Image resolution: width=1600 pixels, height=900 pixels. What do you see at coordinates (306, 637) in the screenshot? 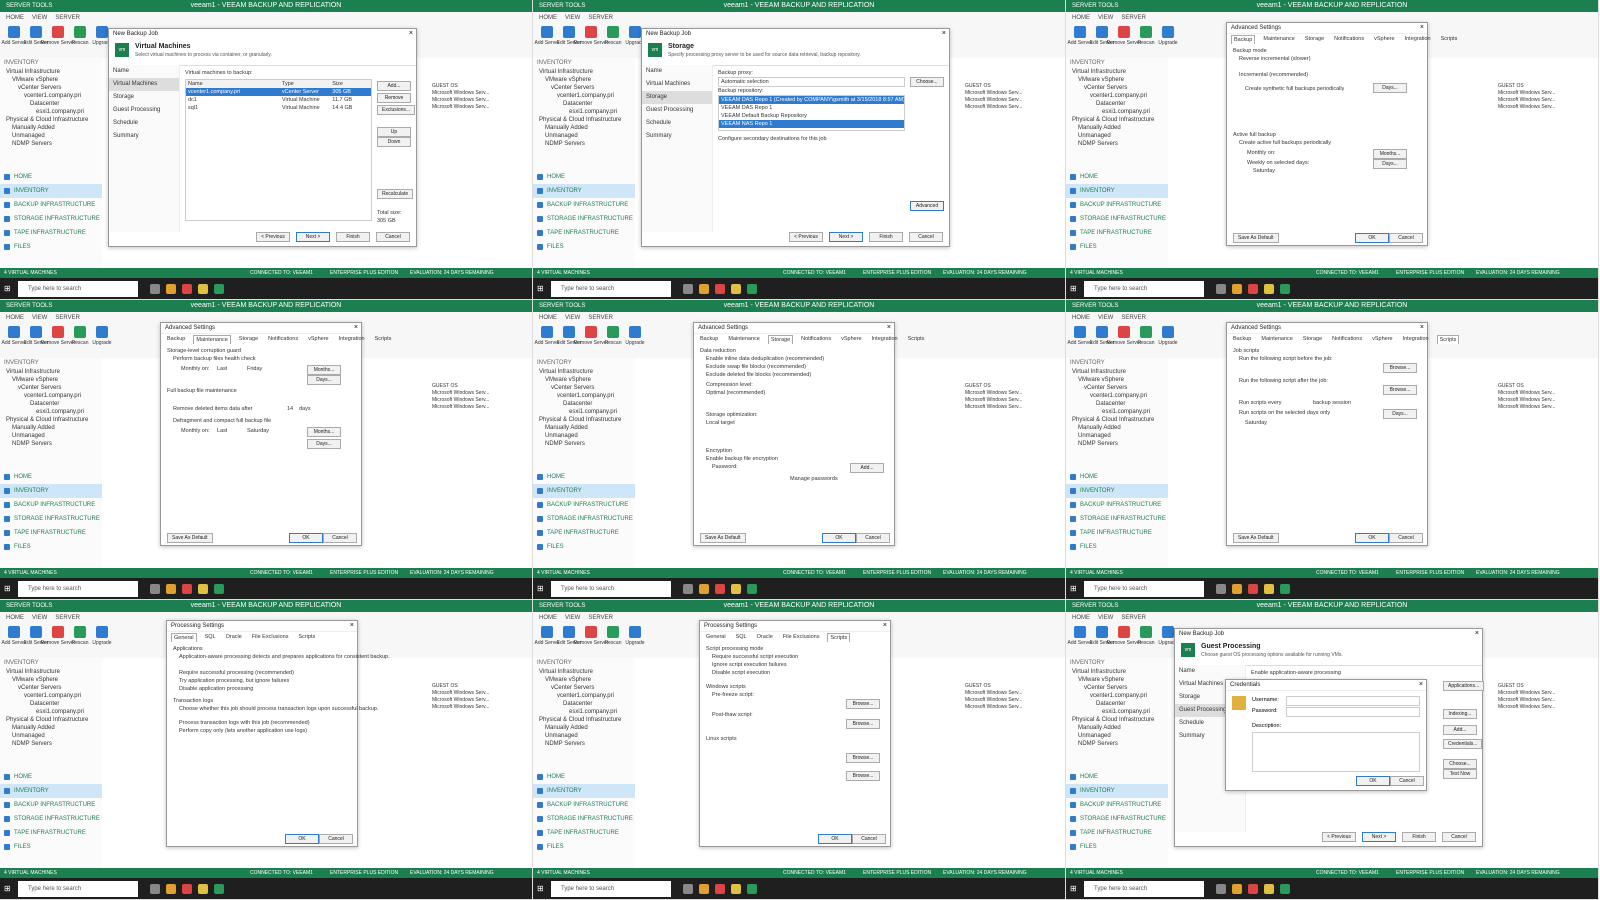
I see `dialog-tab: Scripts` at bounding box center [306, 637].